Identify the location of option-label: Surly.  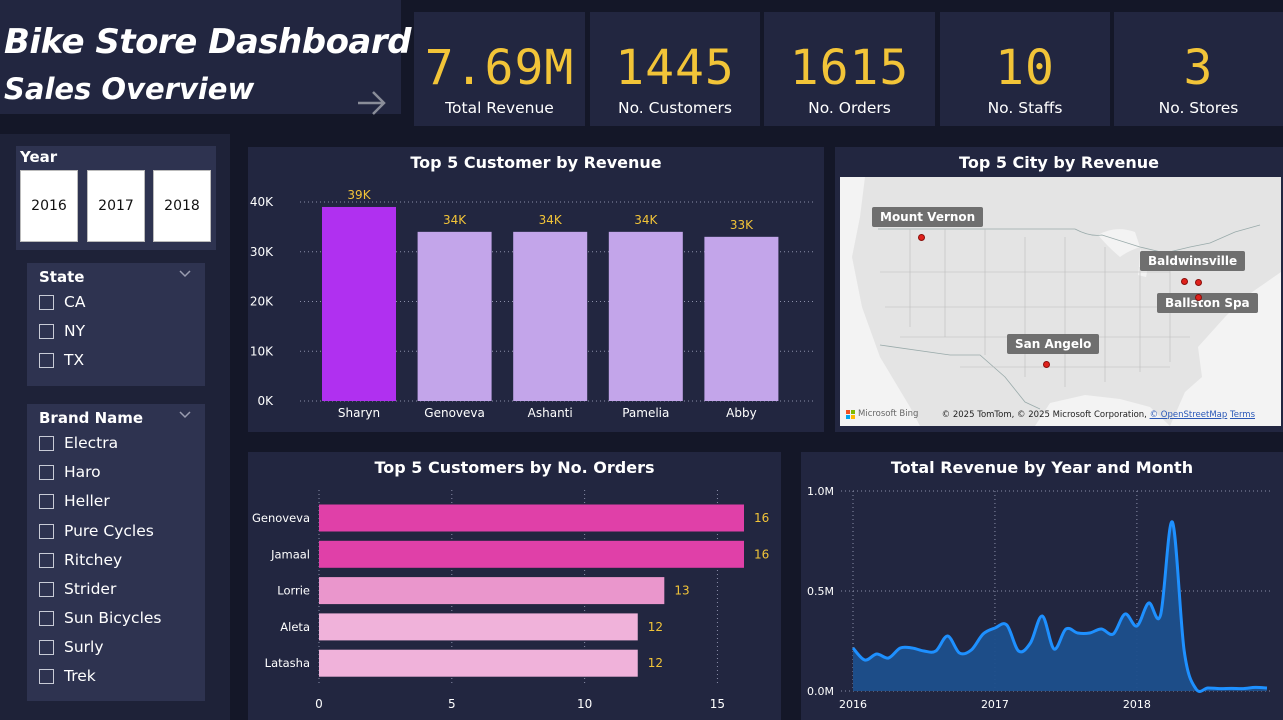
(84, 647).